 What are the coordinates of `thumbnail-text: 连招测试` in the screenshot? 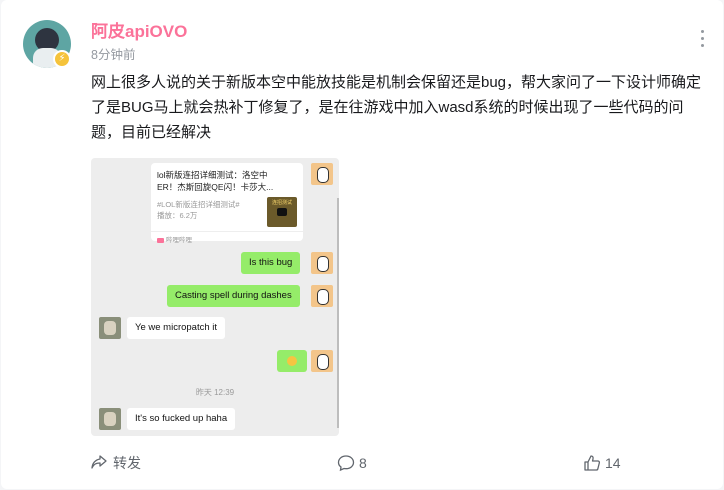 It's located at (281, 203).